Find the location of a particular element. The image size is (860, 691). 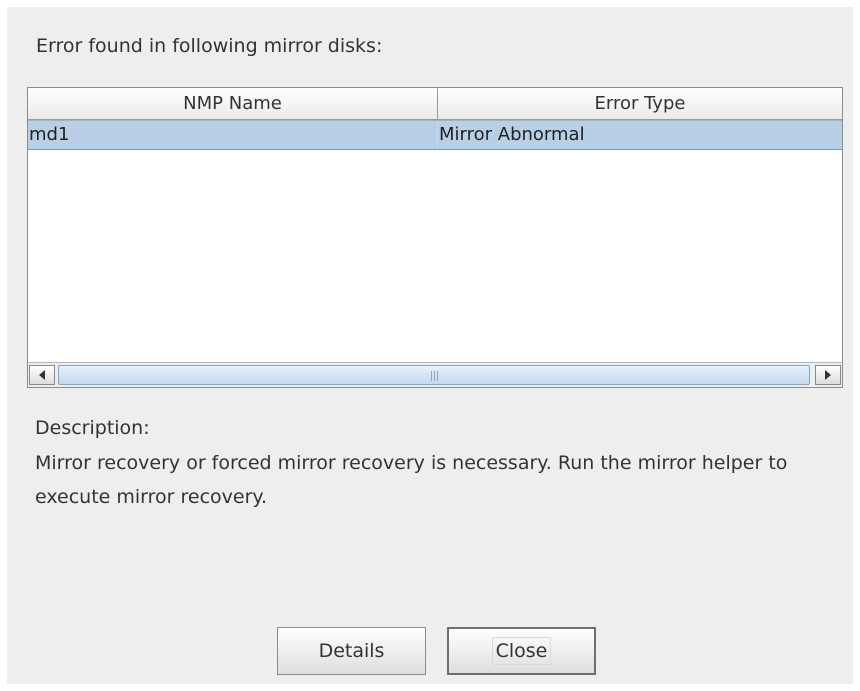

dialog-heading: Error found in following mirror disks: is located at coordinates (209, 46).